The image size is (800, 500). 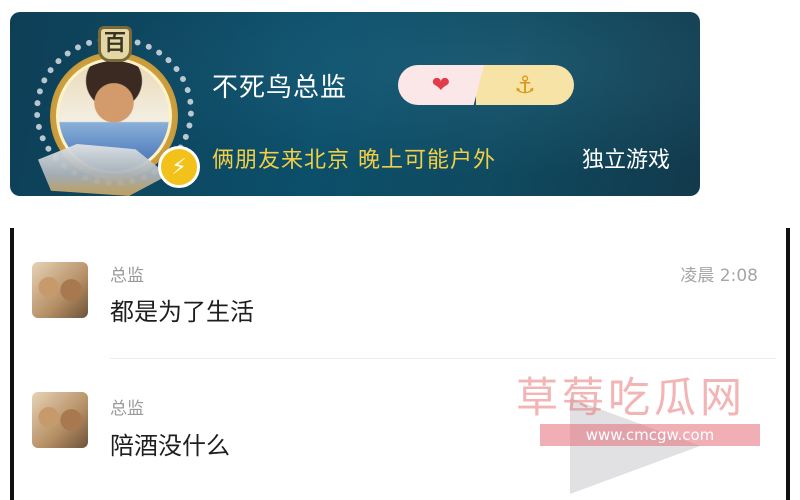 I want to click on heart-icon: ❤, so click(x=441, y=85).